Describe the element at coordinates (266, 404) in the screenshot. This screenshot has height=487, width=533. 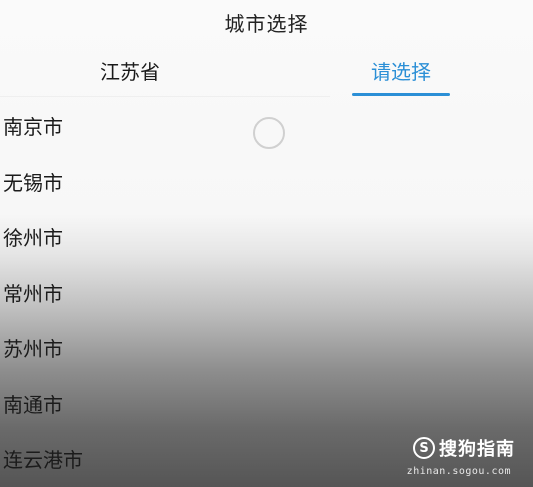
I see `city-item-nantong: 南通市` at that location.